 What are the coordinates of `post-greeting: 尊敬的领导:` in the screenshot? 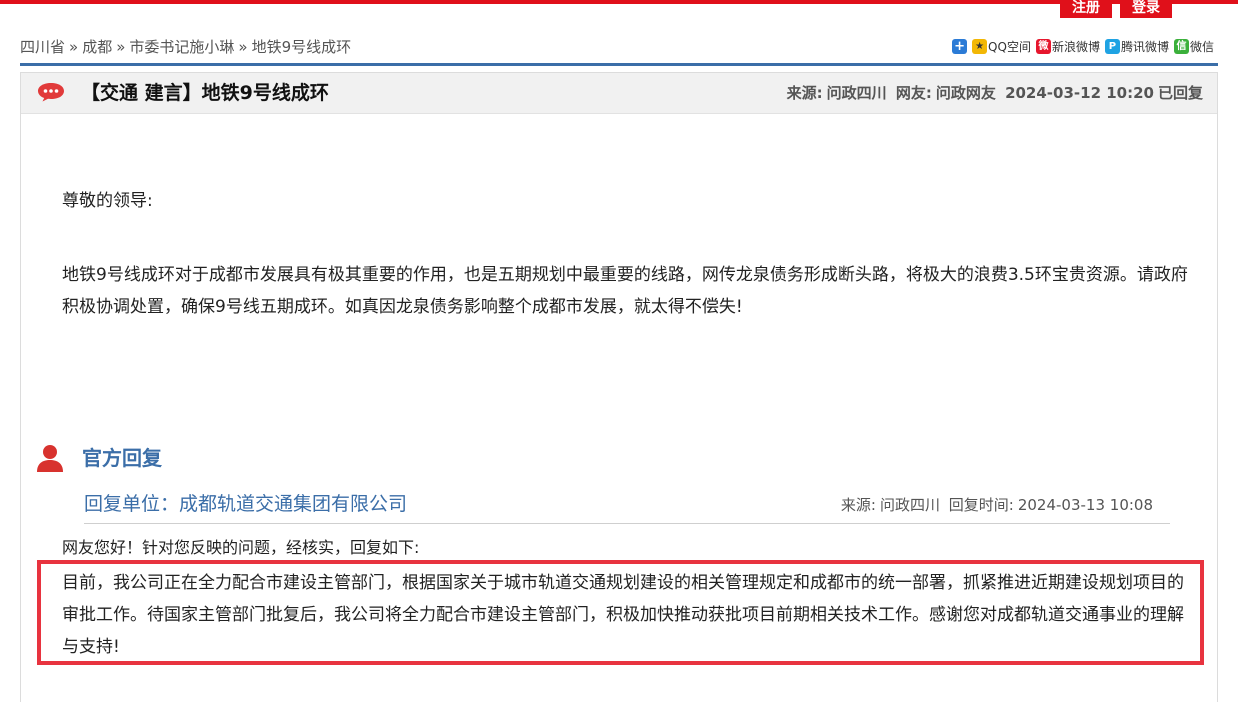 It's located at (107, 201).